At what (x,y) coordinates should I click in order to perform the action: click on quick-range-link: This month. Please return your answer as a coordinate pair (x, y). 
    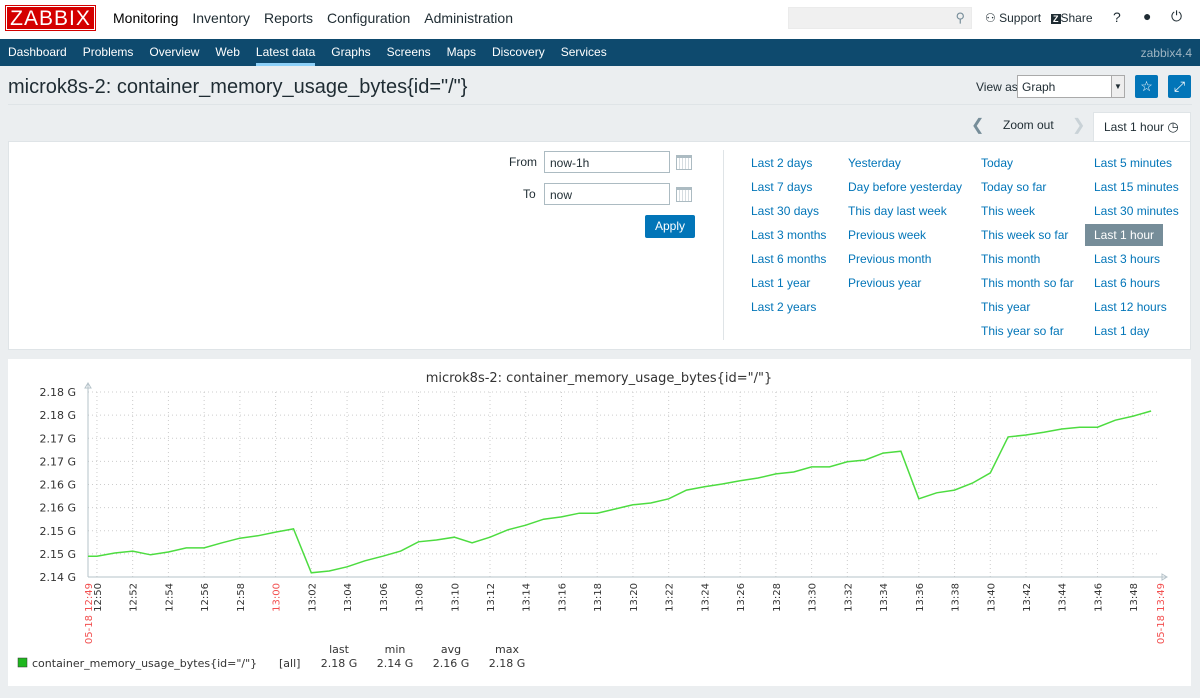
    Looking at the image, I should click on (1010, 259).